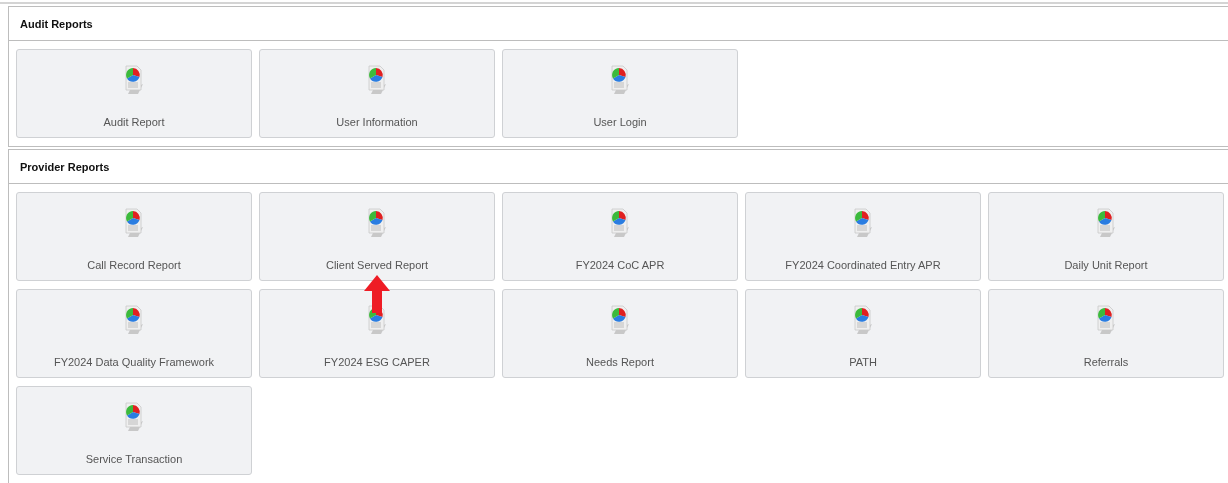  I want to click on report-tile: Referrals, so click(1106, 333).